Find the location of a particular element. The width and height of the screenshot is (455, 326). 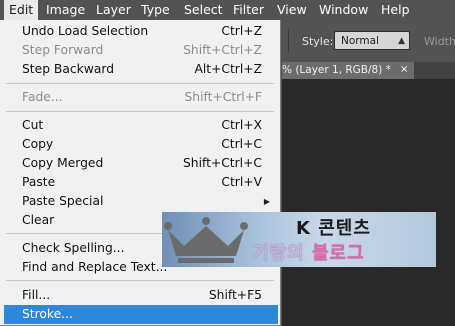

menu-item-label: Clear is located at coordinates (38, 220).